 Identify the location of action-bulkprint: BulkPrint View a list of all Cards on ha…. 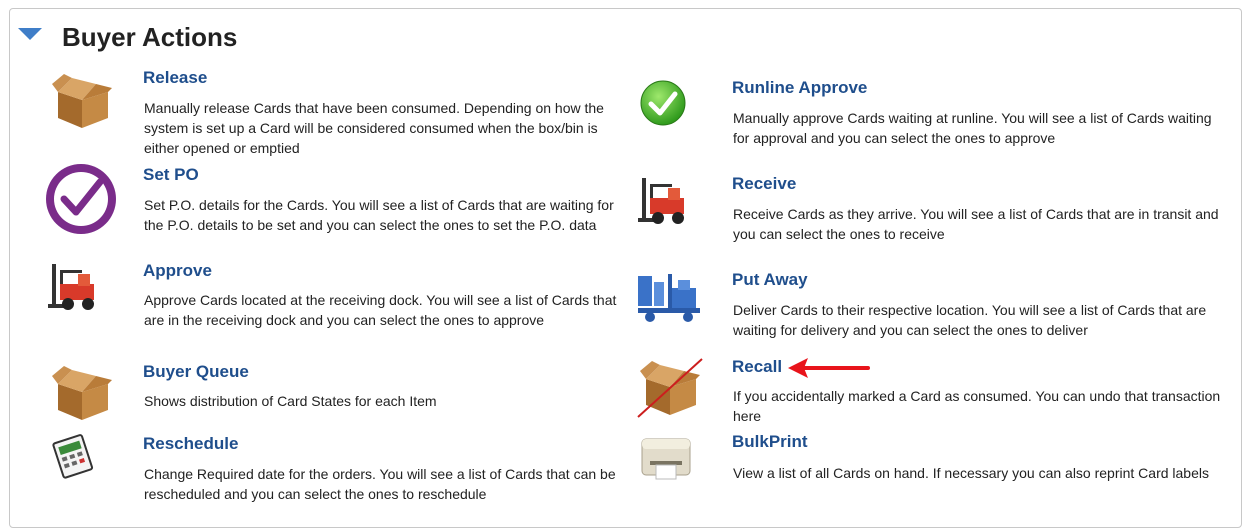
(922, 469).